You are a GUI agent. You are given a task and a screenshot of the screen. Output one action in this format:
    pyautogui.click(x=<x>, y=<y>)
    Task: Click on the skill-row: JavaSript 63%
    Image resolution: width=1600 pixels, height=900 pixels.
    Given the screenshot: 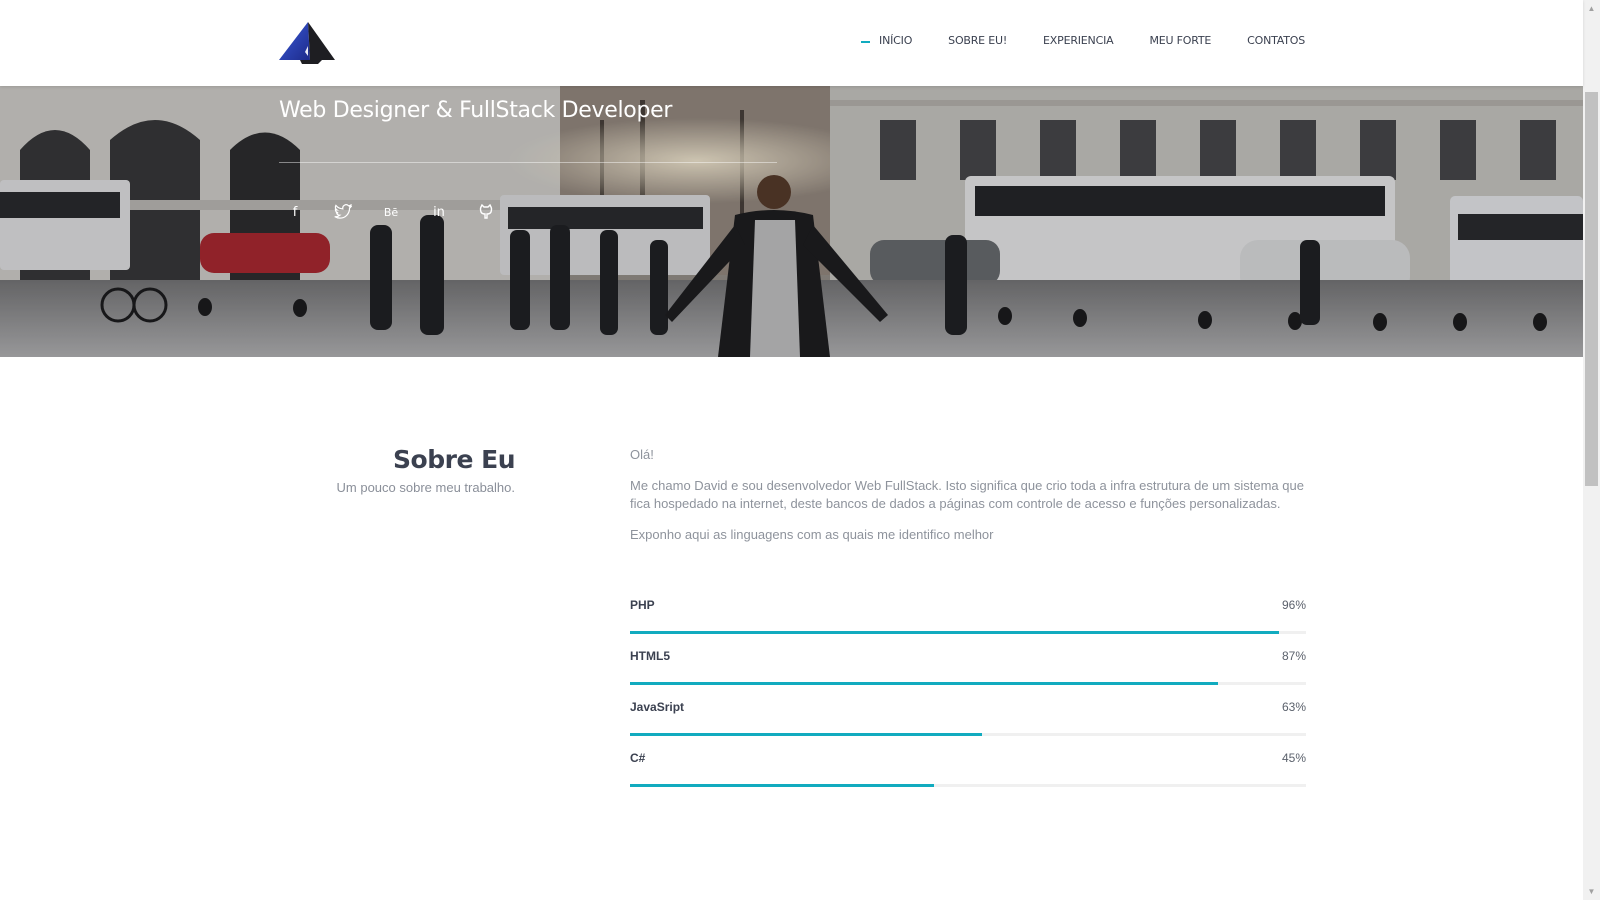 What is the action you would take?
    pyautogui.click(x=968, y=725)
    